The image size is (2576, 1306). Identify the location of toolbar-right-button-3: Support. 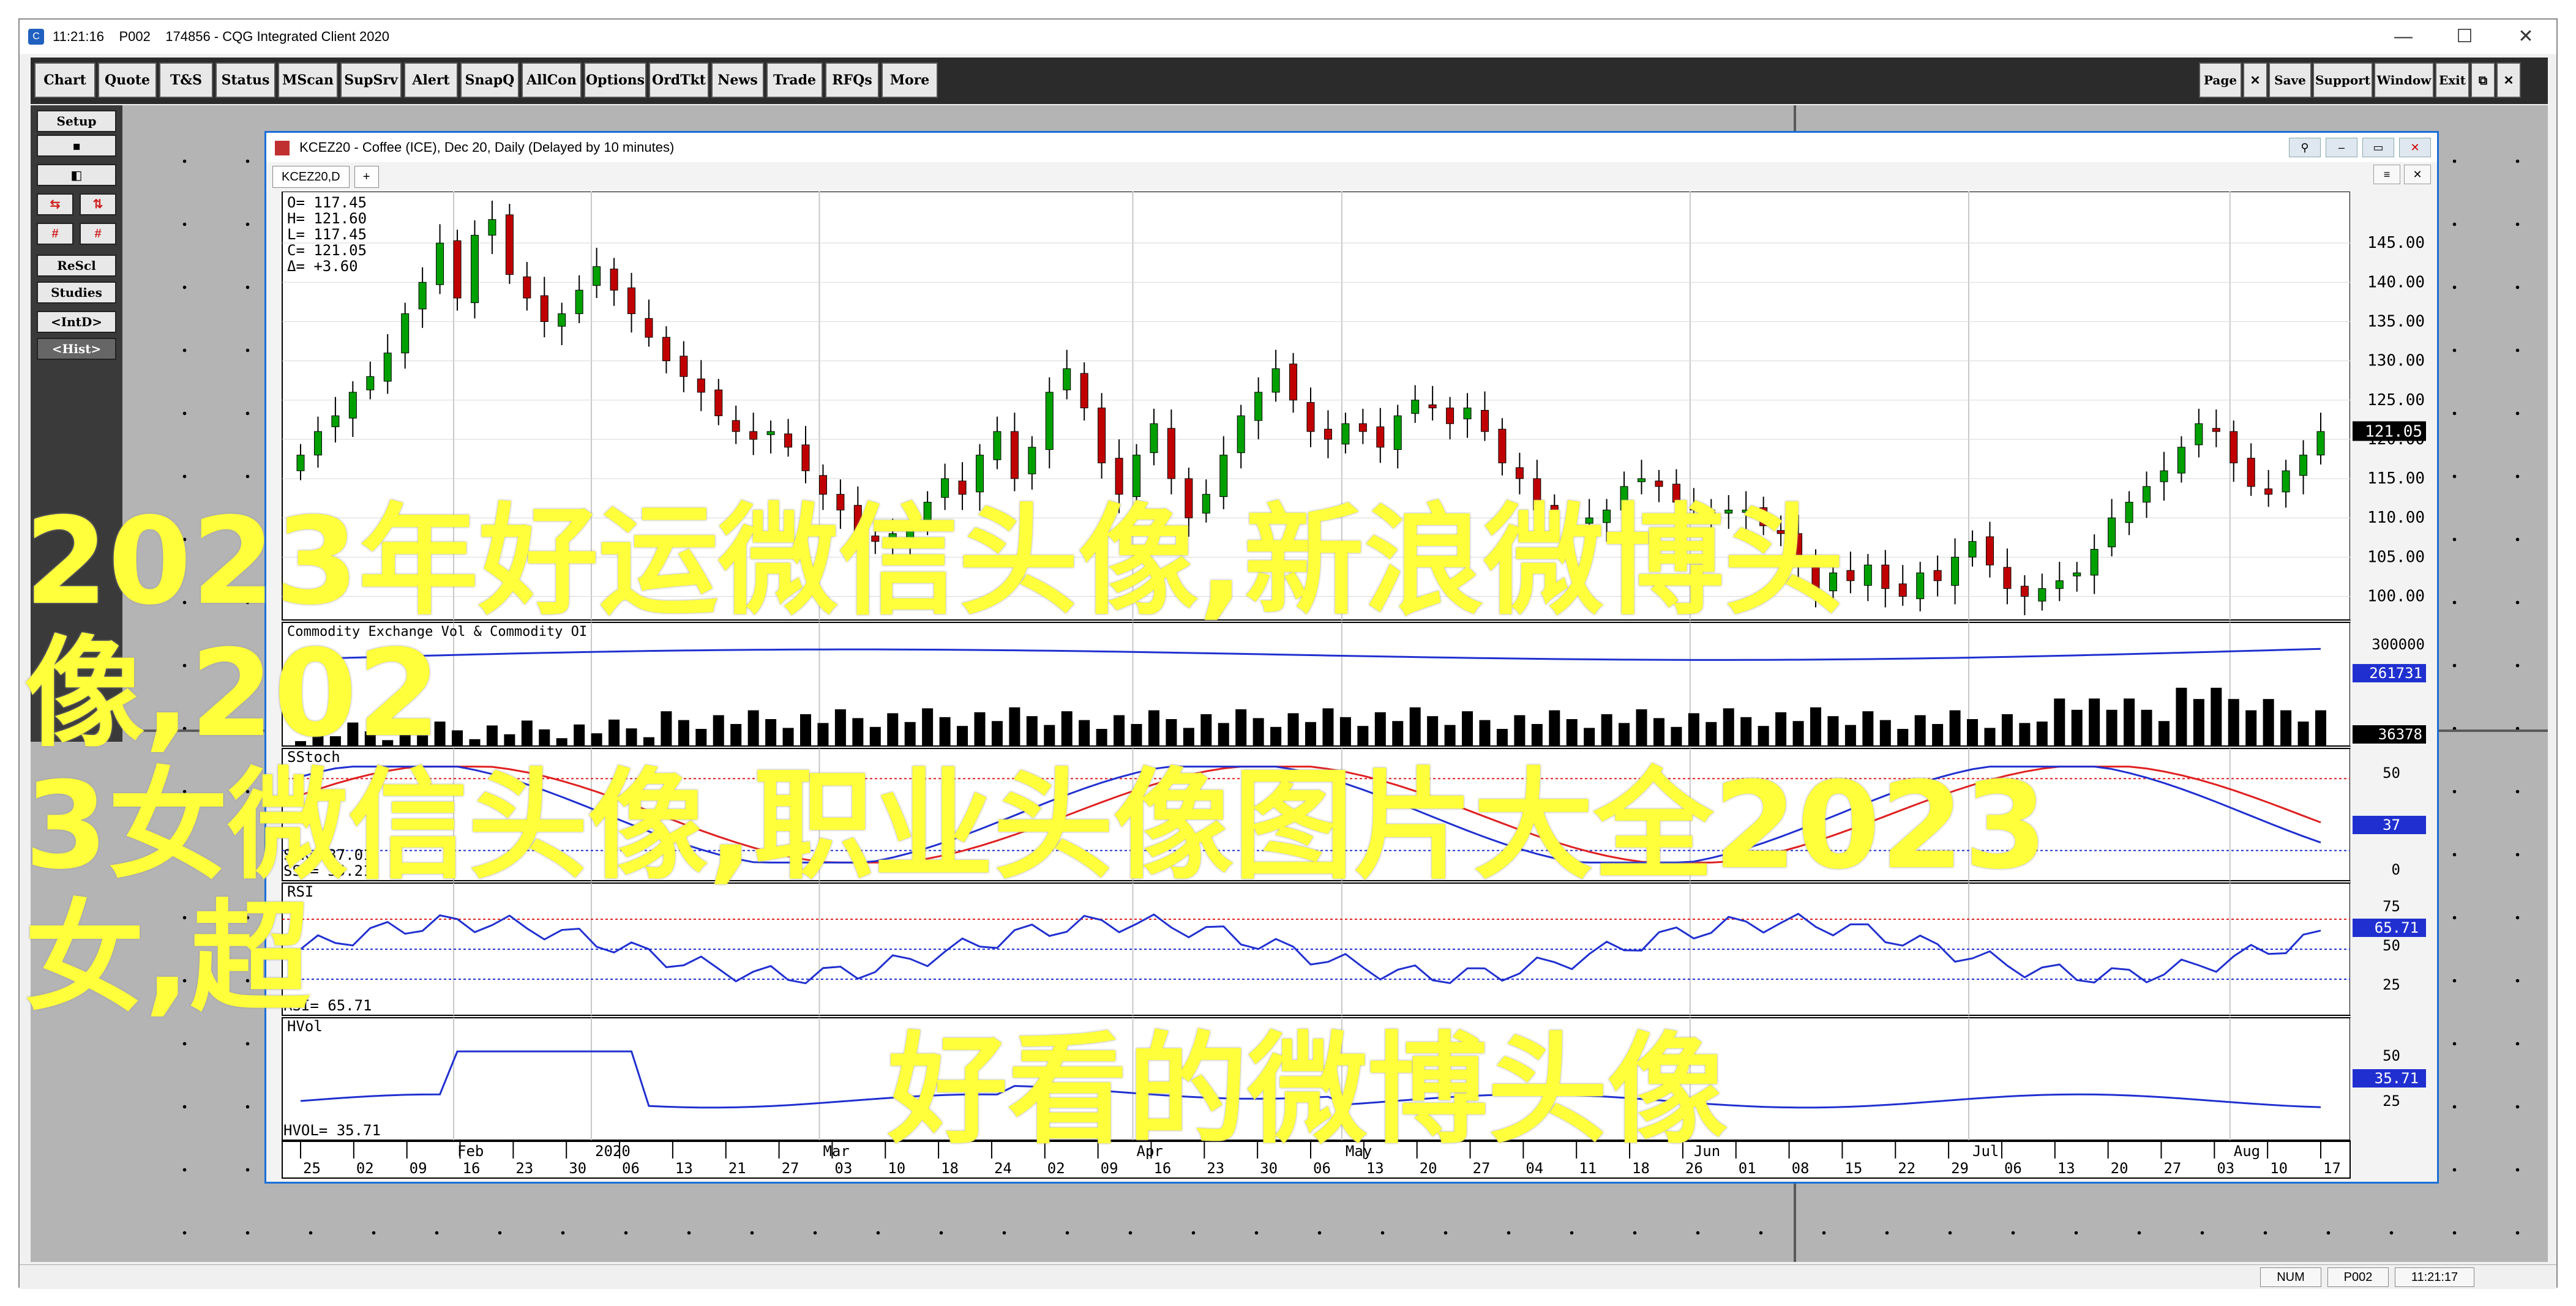
(2343, 80).